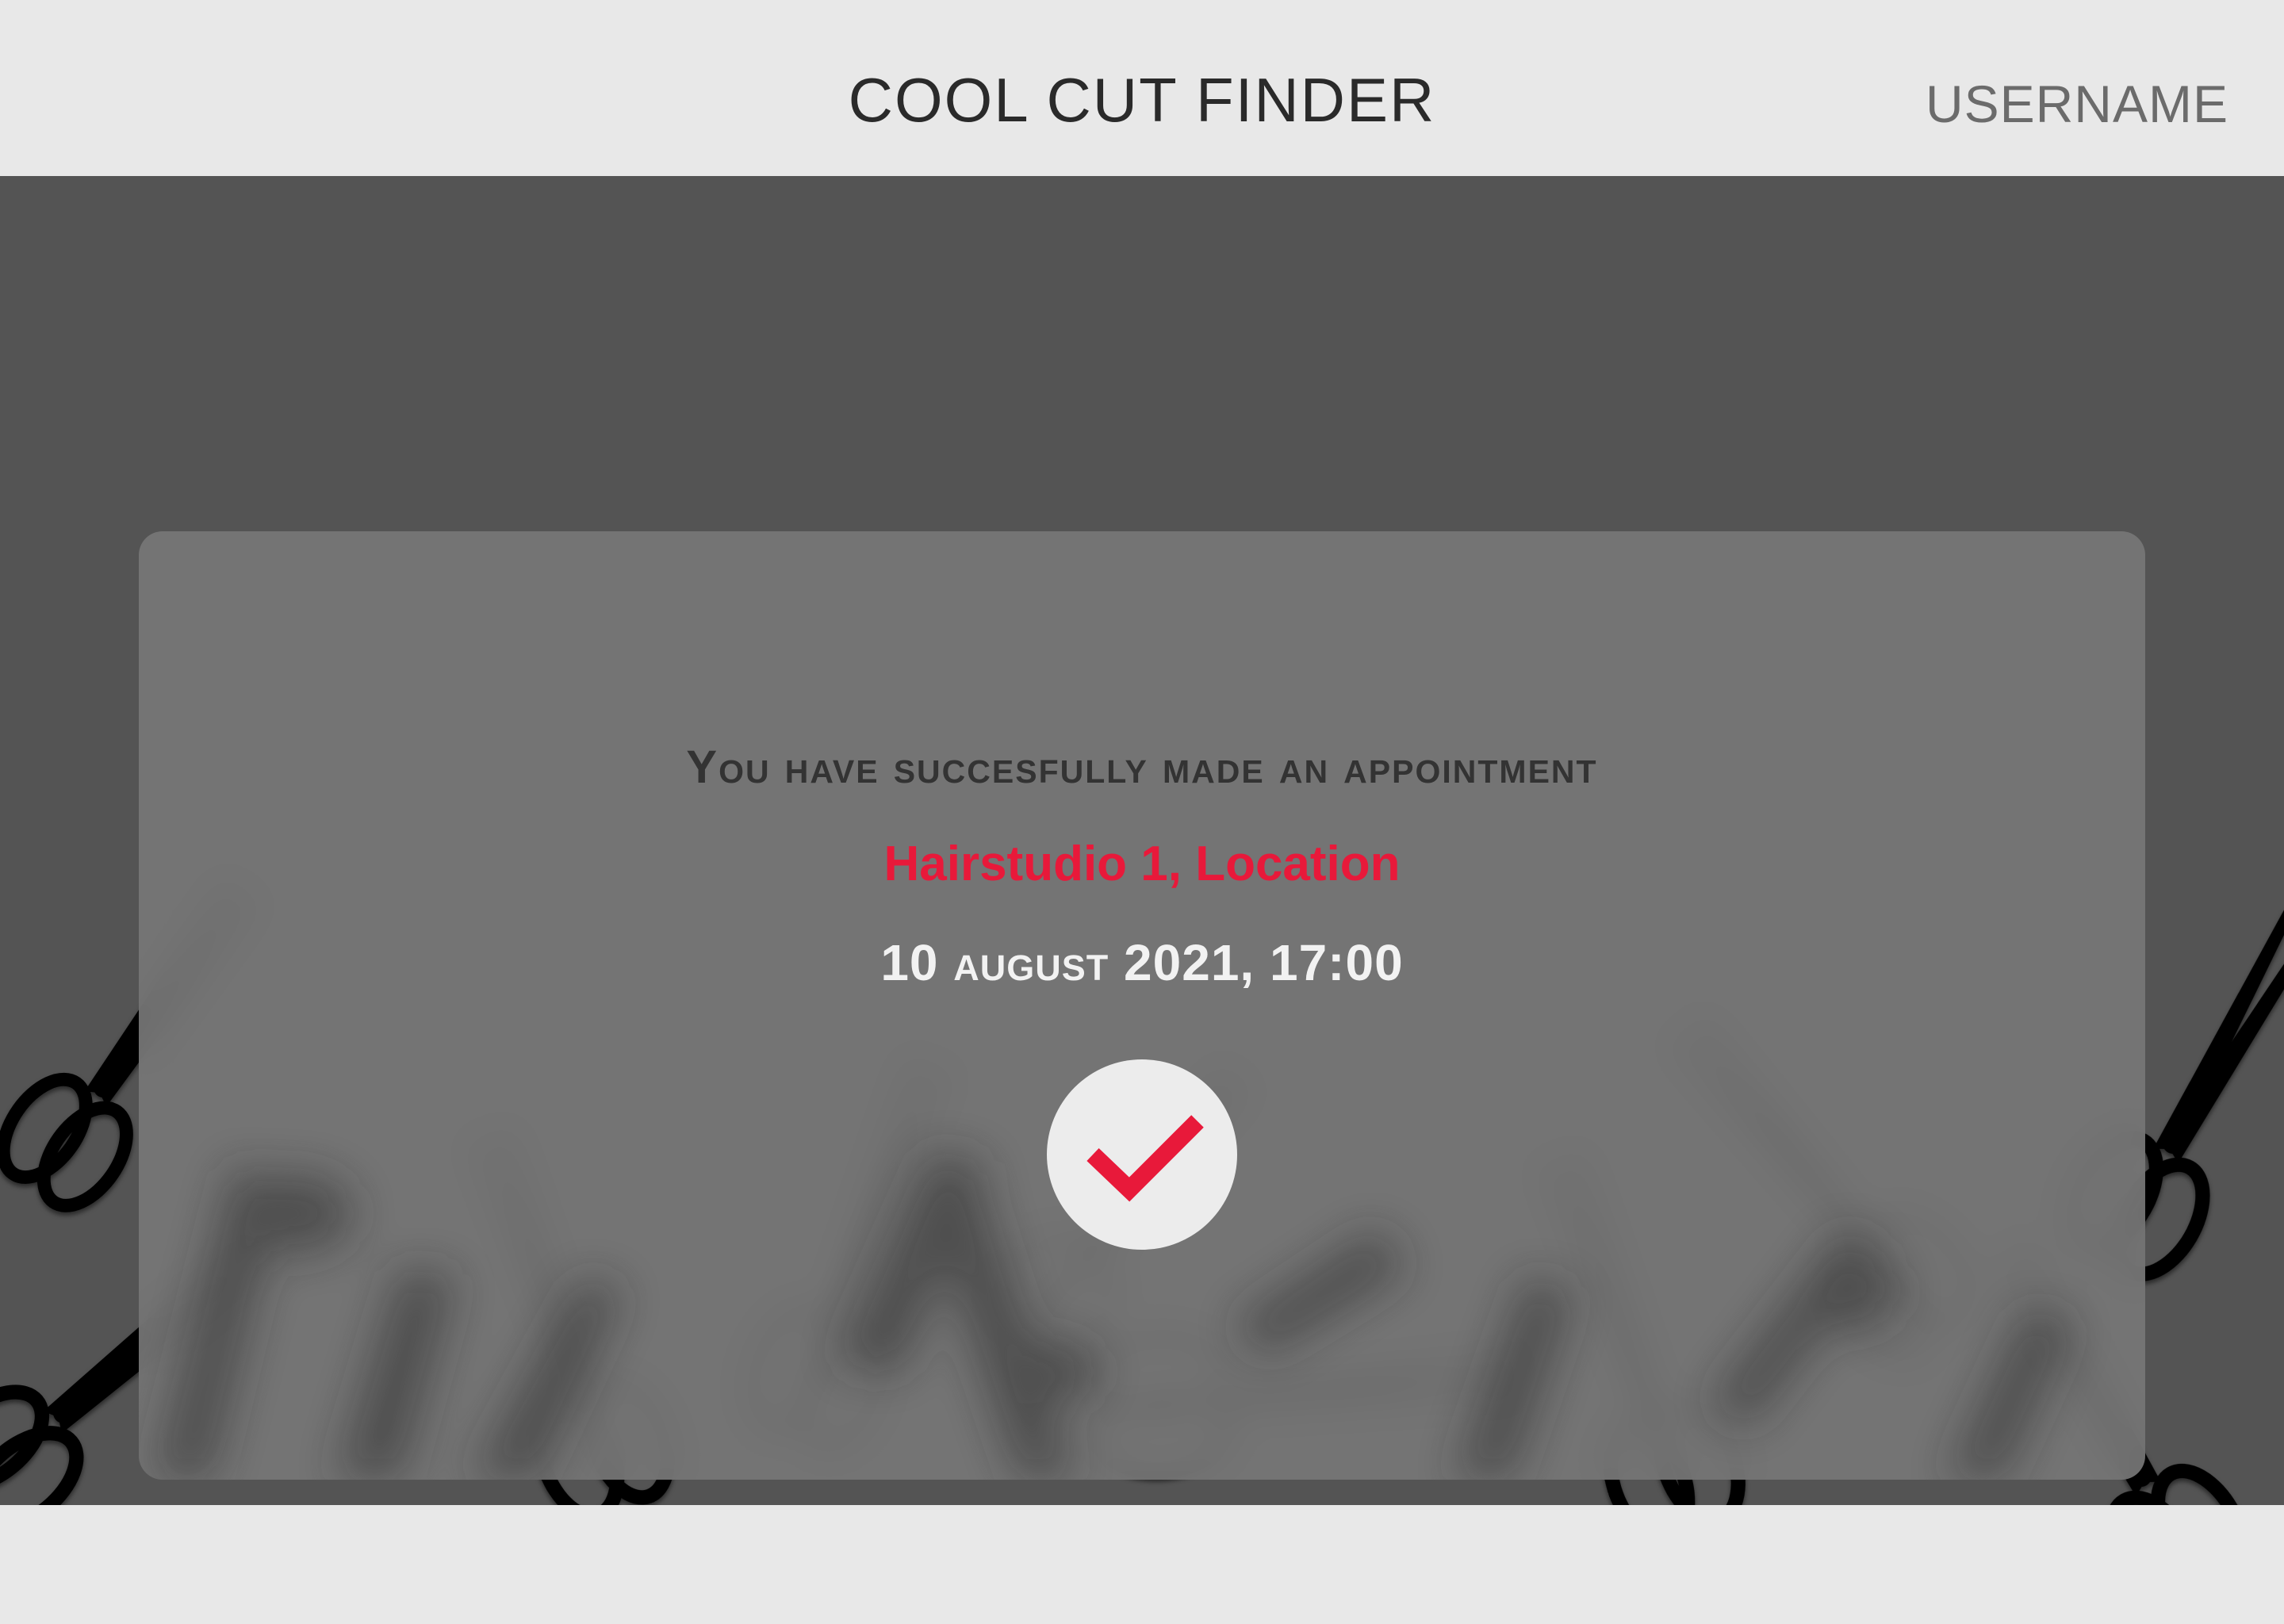 The width and height of the screenshot is (2284, 1624). I want to click on success-badge, so click(1142, 1154).